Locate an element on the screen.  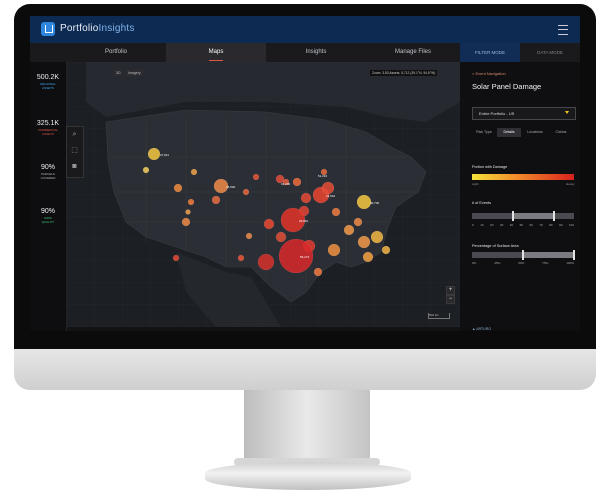
bubble-value-label: 56,274 is located at coordinates (305, 257).